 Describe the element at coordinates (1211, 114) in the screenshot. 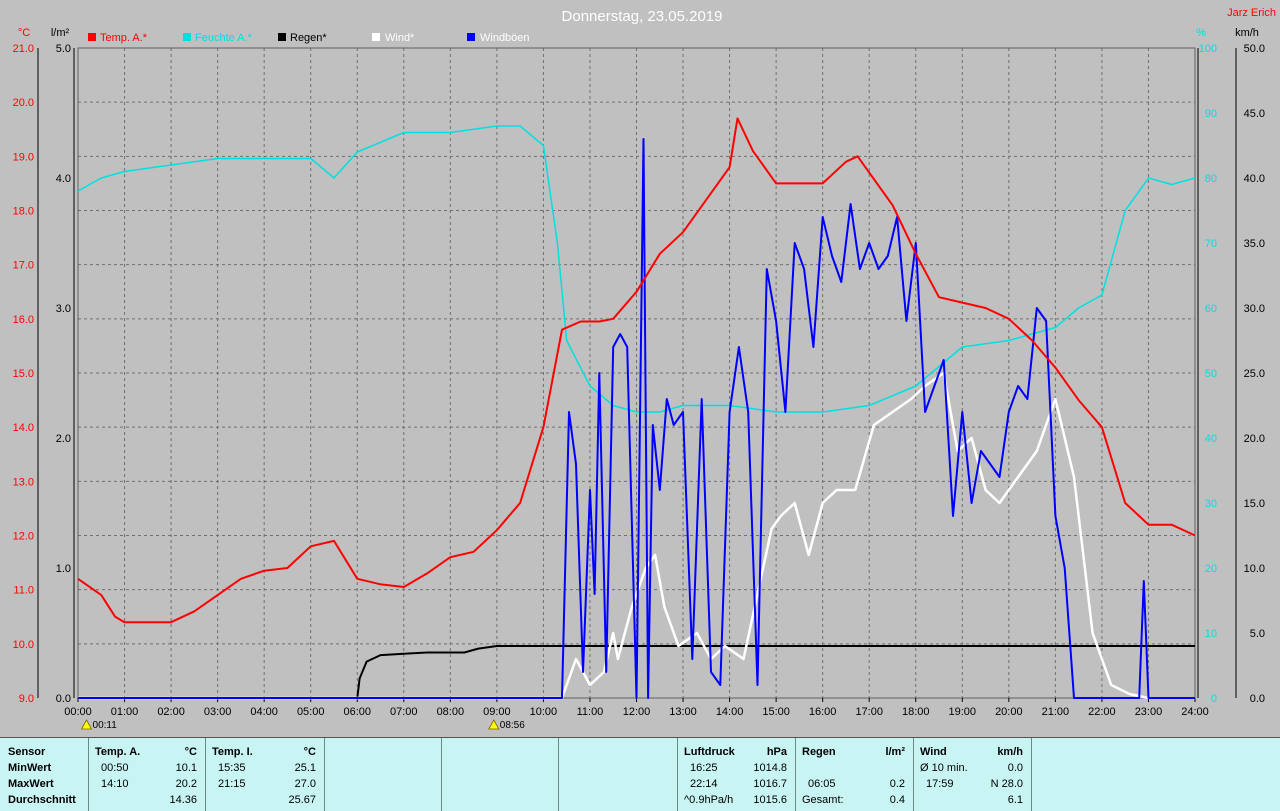

I see `hum-tick-label: 90` at that location.